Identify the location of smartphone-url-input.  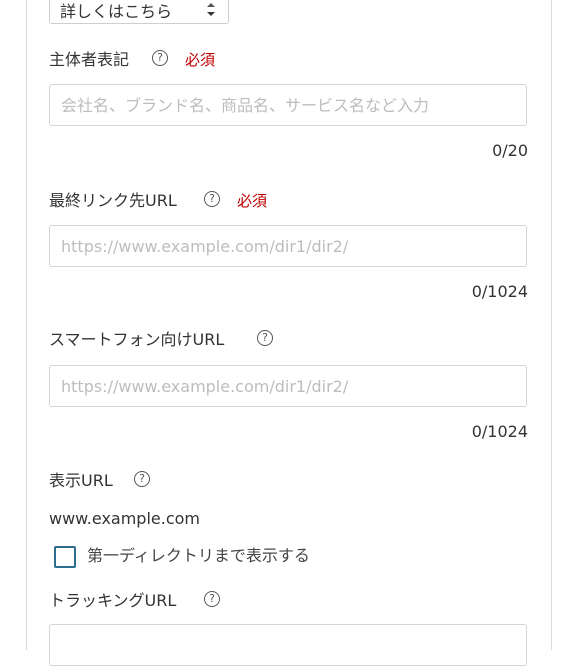
(288, 386).